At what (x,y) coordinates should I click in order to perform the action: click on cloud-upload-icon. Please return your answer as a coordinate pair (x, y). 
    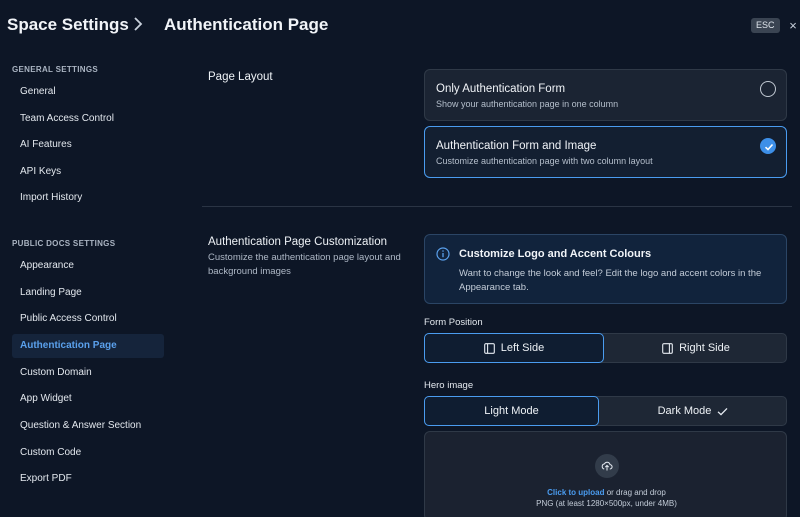
    Looking at the image, I should click on (607, 466).